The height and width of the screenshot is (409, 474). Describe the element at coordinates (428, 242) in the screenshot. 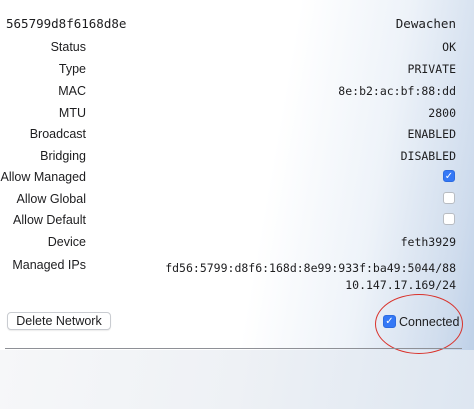

I see `device-value: feth3929` at that location.